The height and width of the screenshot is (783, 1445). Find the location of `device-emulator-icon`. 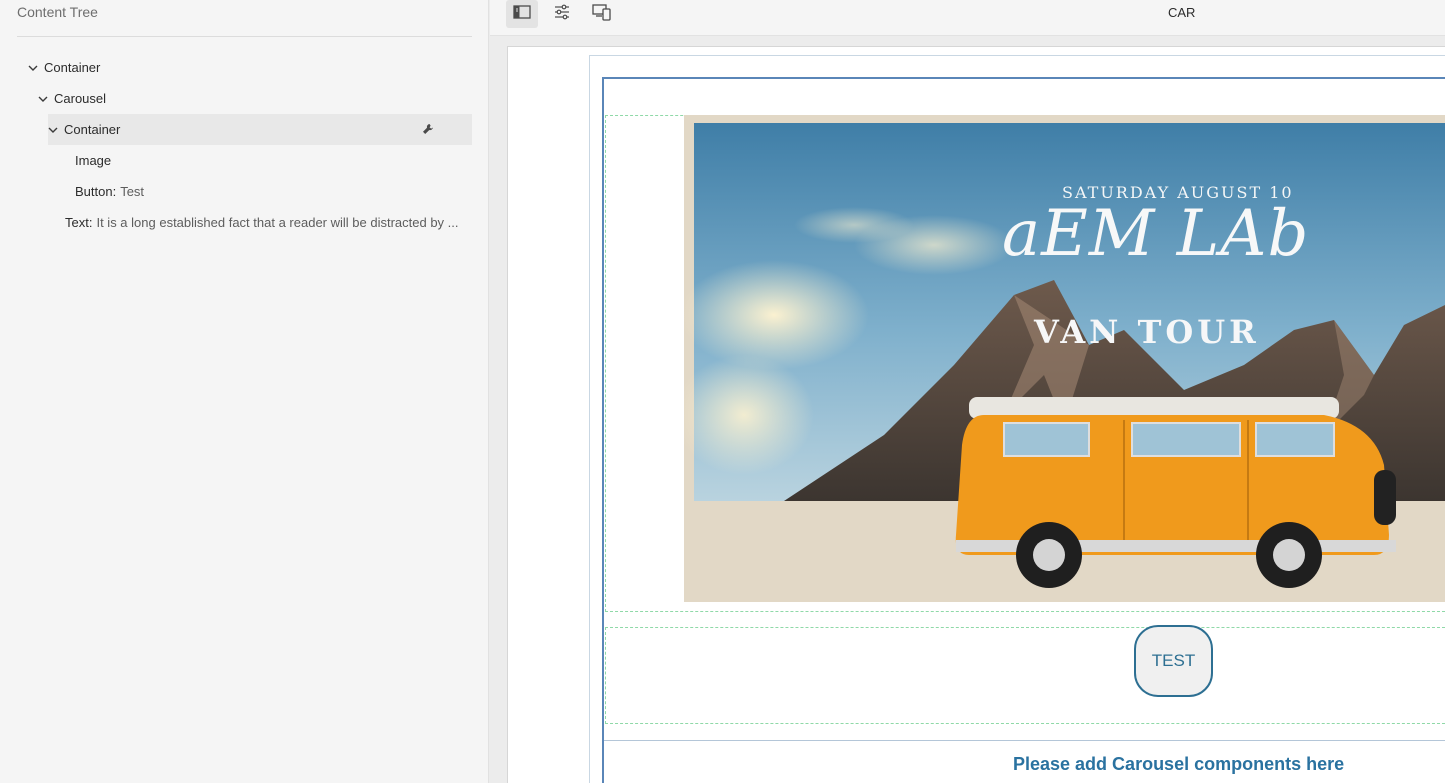

device-emulator-icon is located at coordinates (602, 14).